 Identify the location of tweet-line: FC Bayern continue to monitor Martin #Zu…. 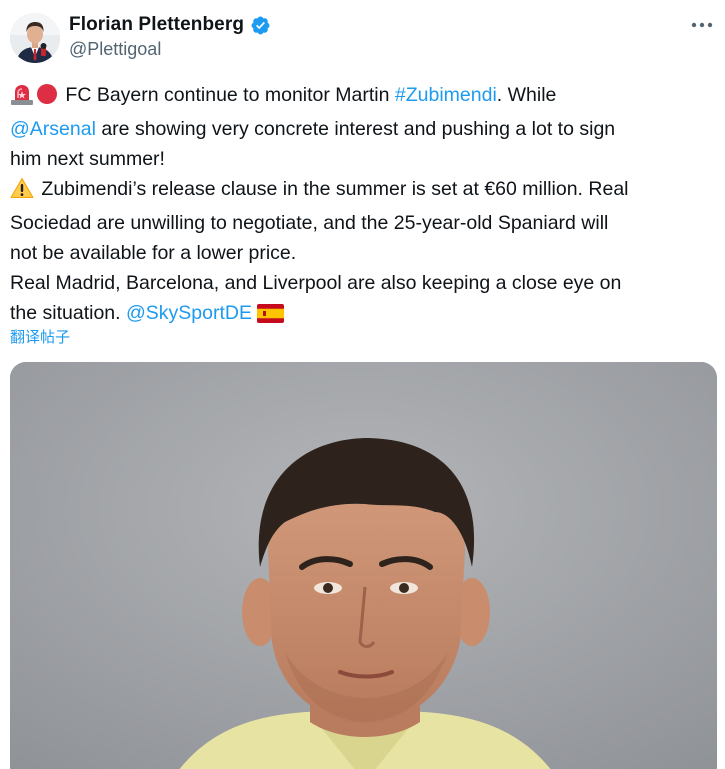
(360, 97).